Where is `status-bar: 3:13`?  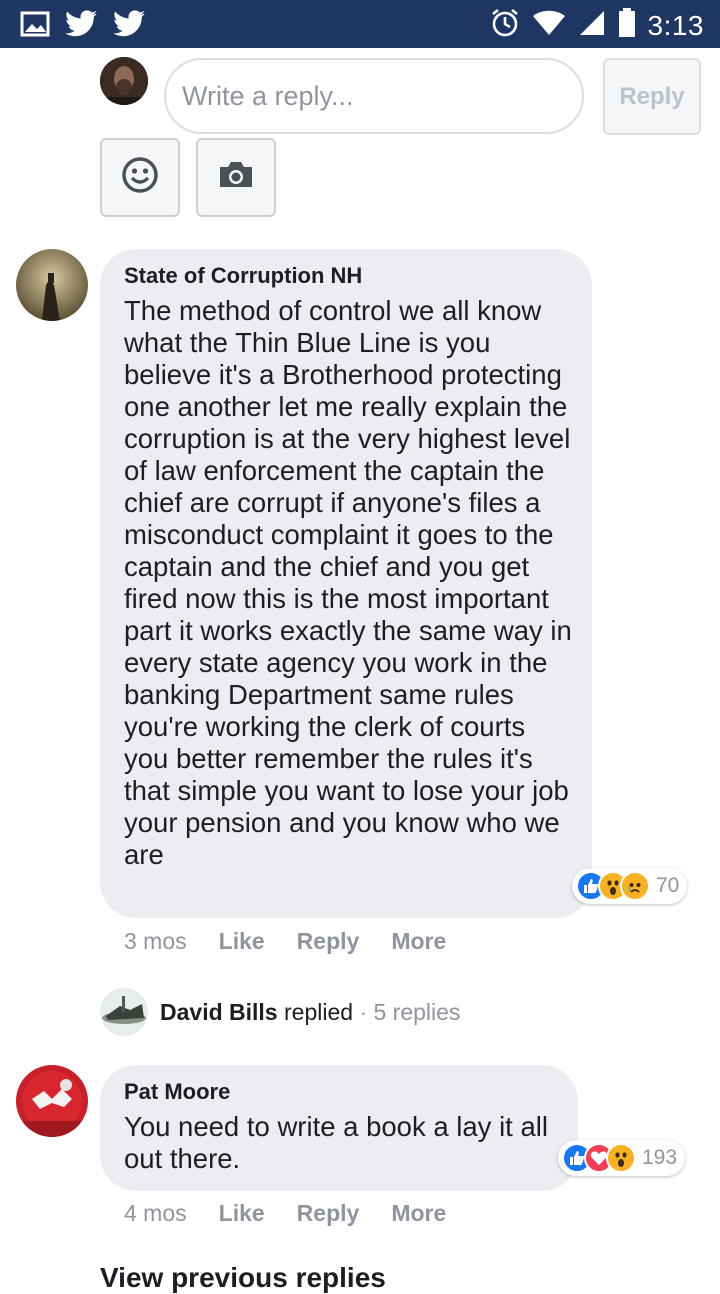 status-bar: 3:13 is located at coordinates (360, 24).